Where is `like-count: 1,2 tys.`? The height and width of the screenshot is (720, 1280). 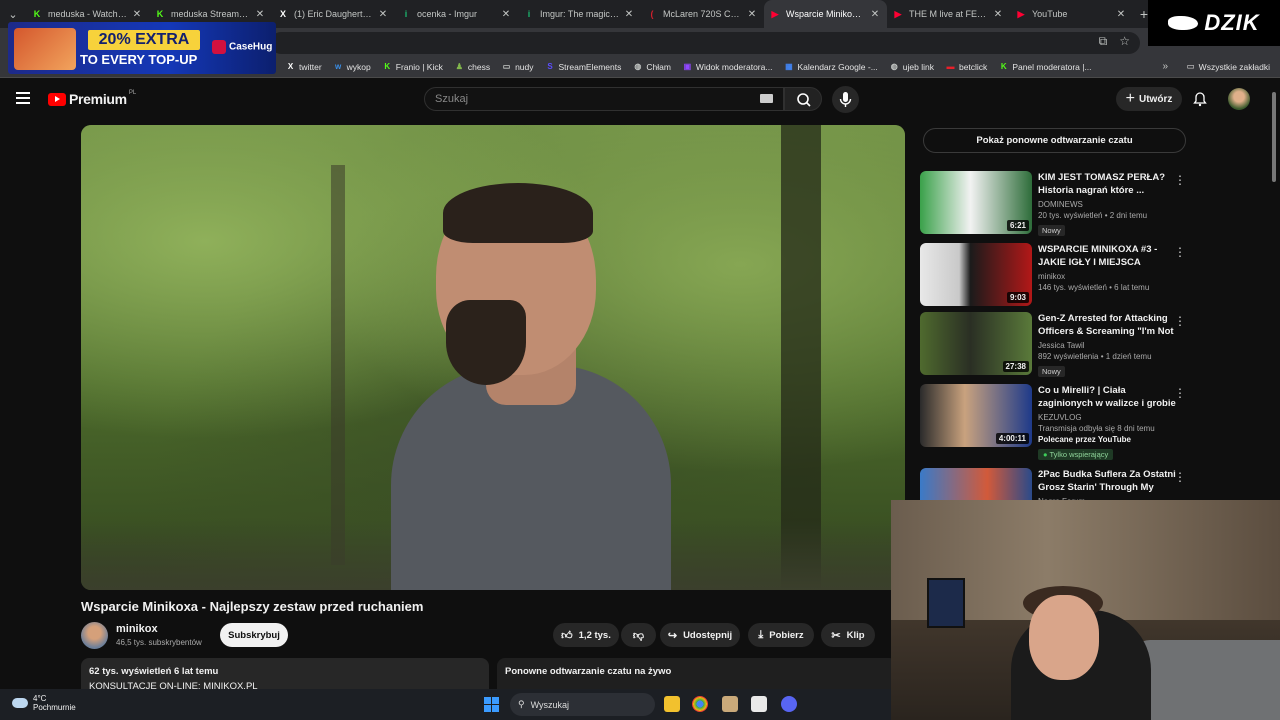 like-count: 1,2 tys. is located at coordinates (594, 635).